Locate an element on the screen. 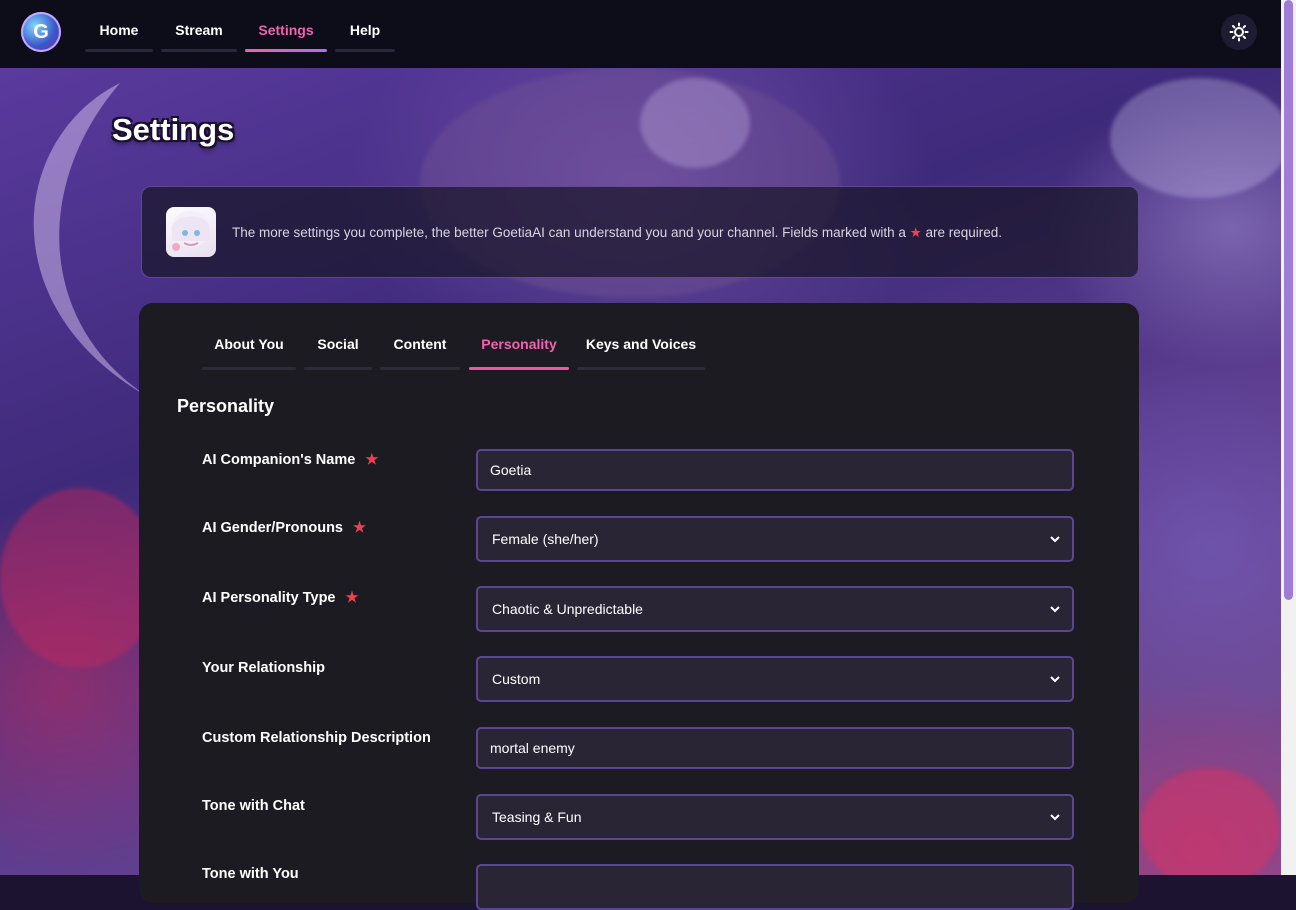 The width and height of the screenshot is (1296, 910). field-label-gender-pronouns: AI Gender/Pronouns ★ is located at coordinates (284, 528).